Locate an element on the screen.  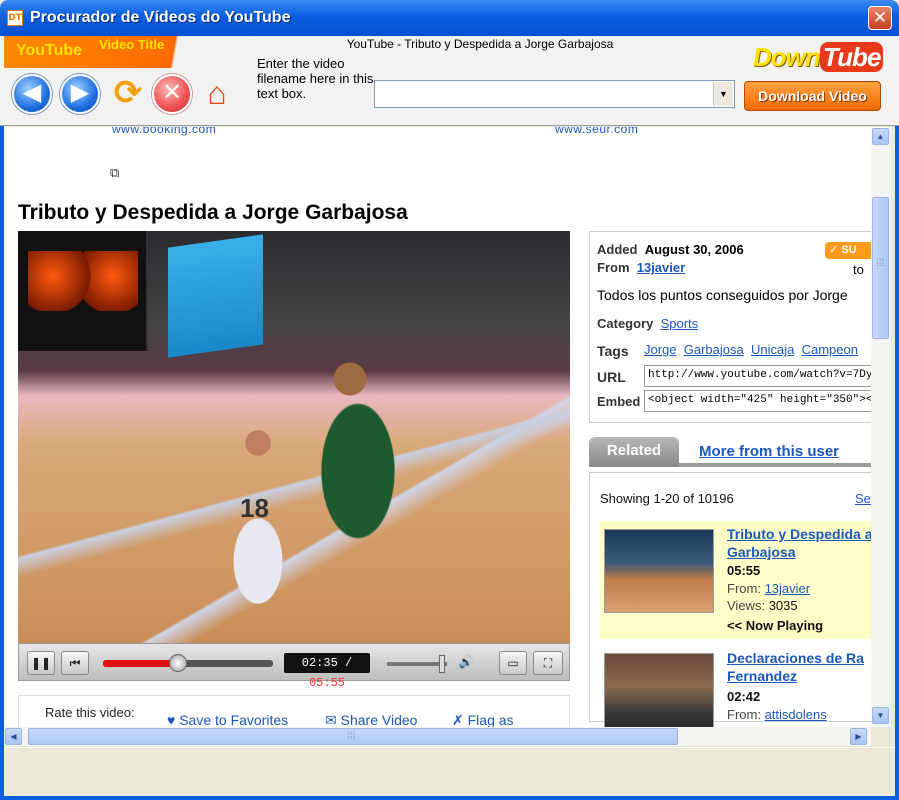
related-video-title: Declaraciones de Ra Fernandez is located at coordinates (799, 667).